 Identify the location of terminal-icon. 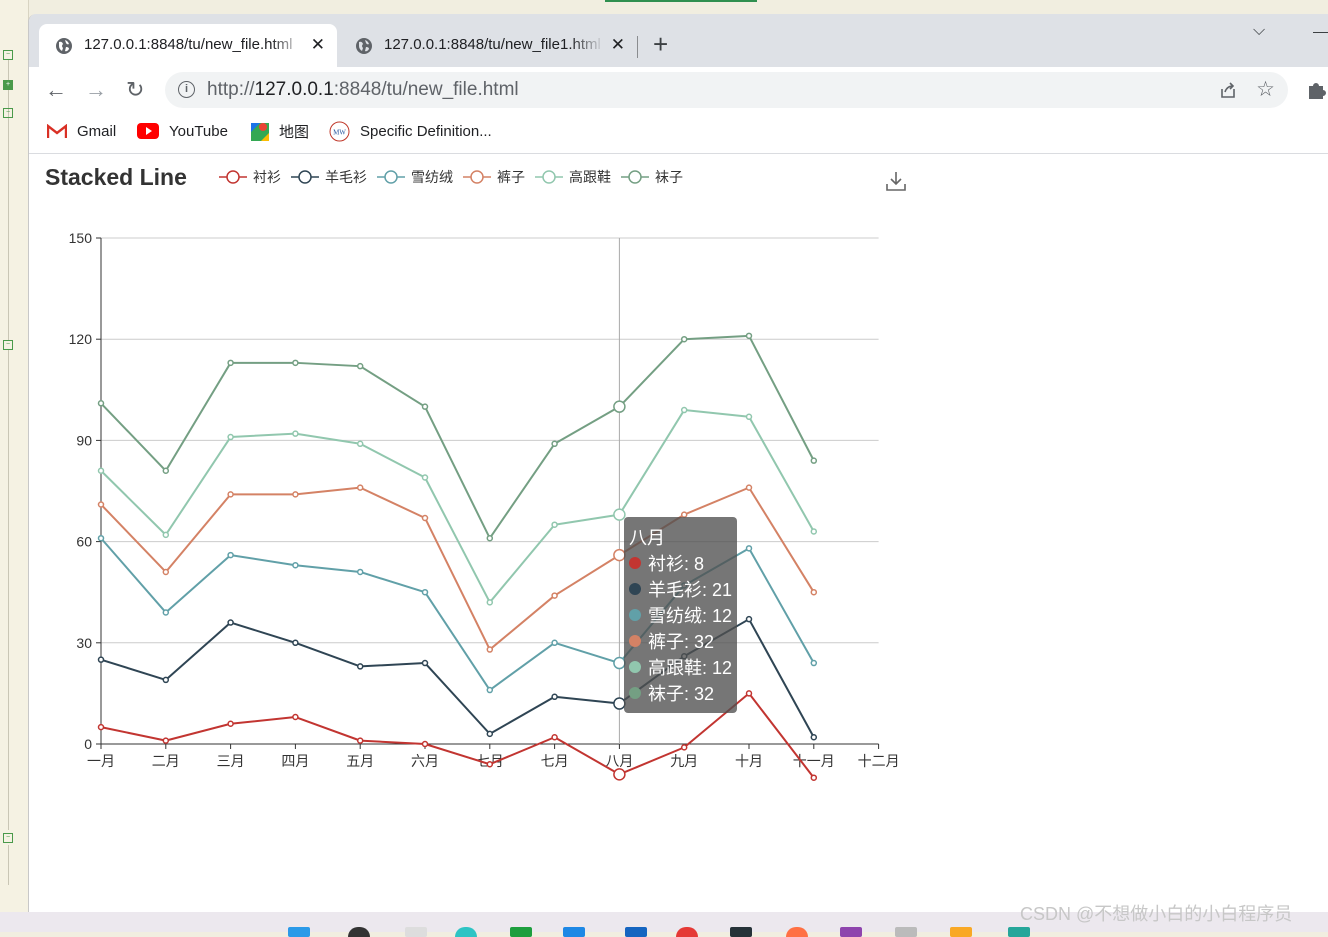
(741, 932).